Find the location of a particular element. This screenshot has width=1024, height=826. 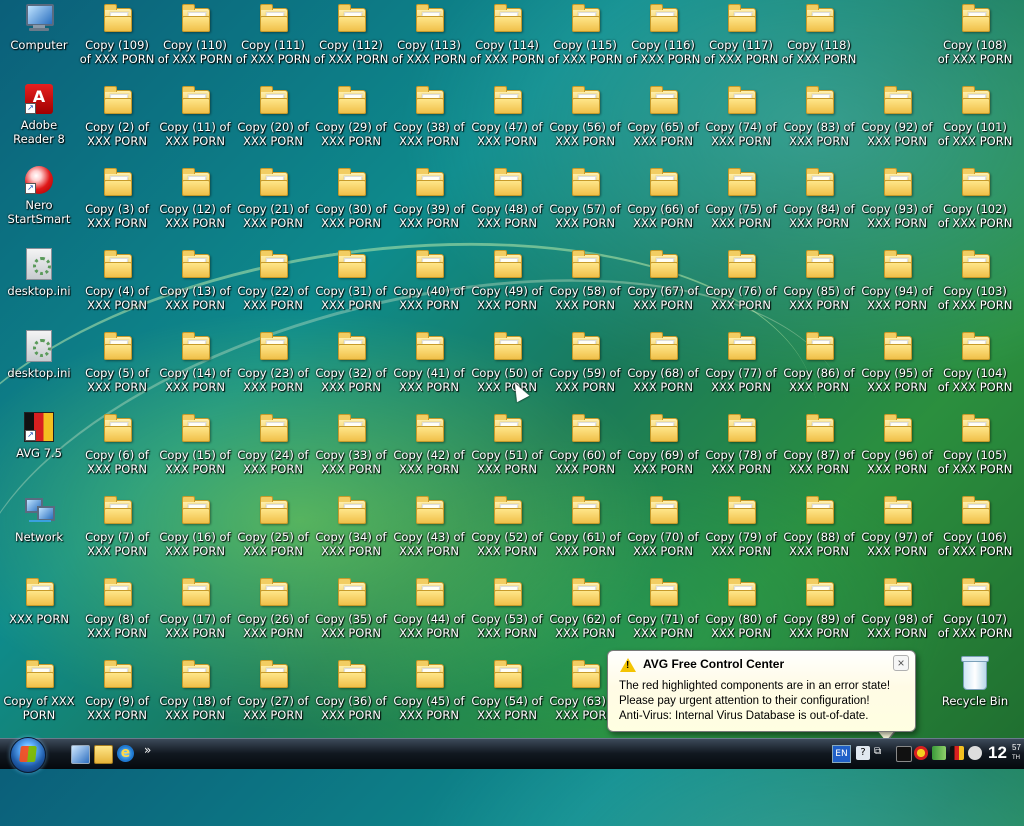

desktop-icon: Copy (70) of XXX PORN is located at coordinates (663, 532).